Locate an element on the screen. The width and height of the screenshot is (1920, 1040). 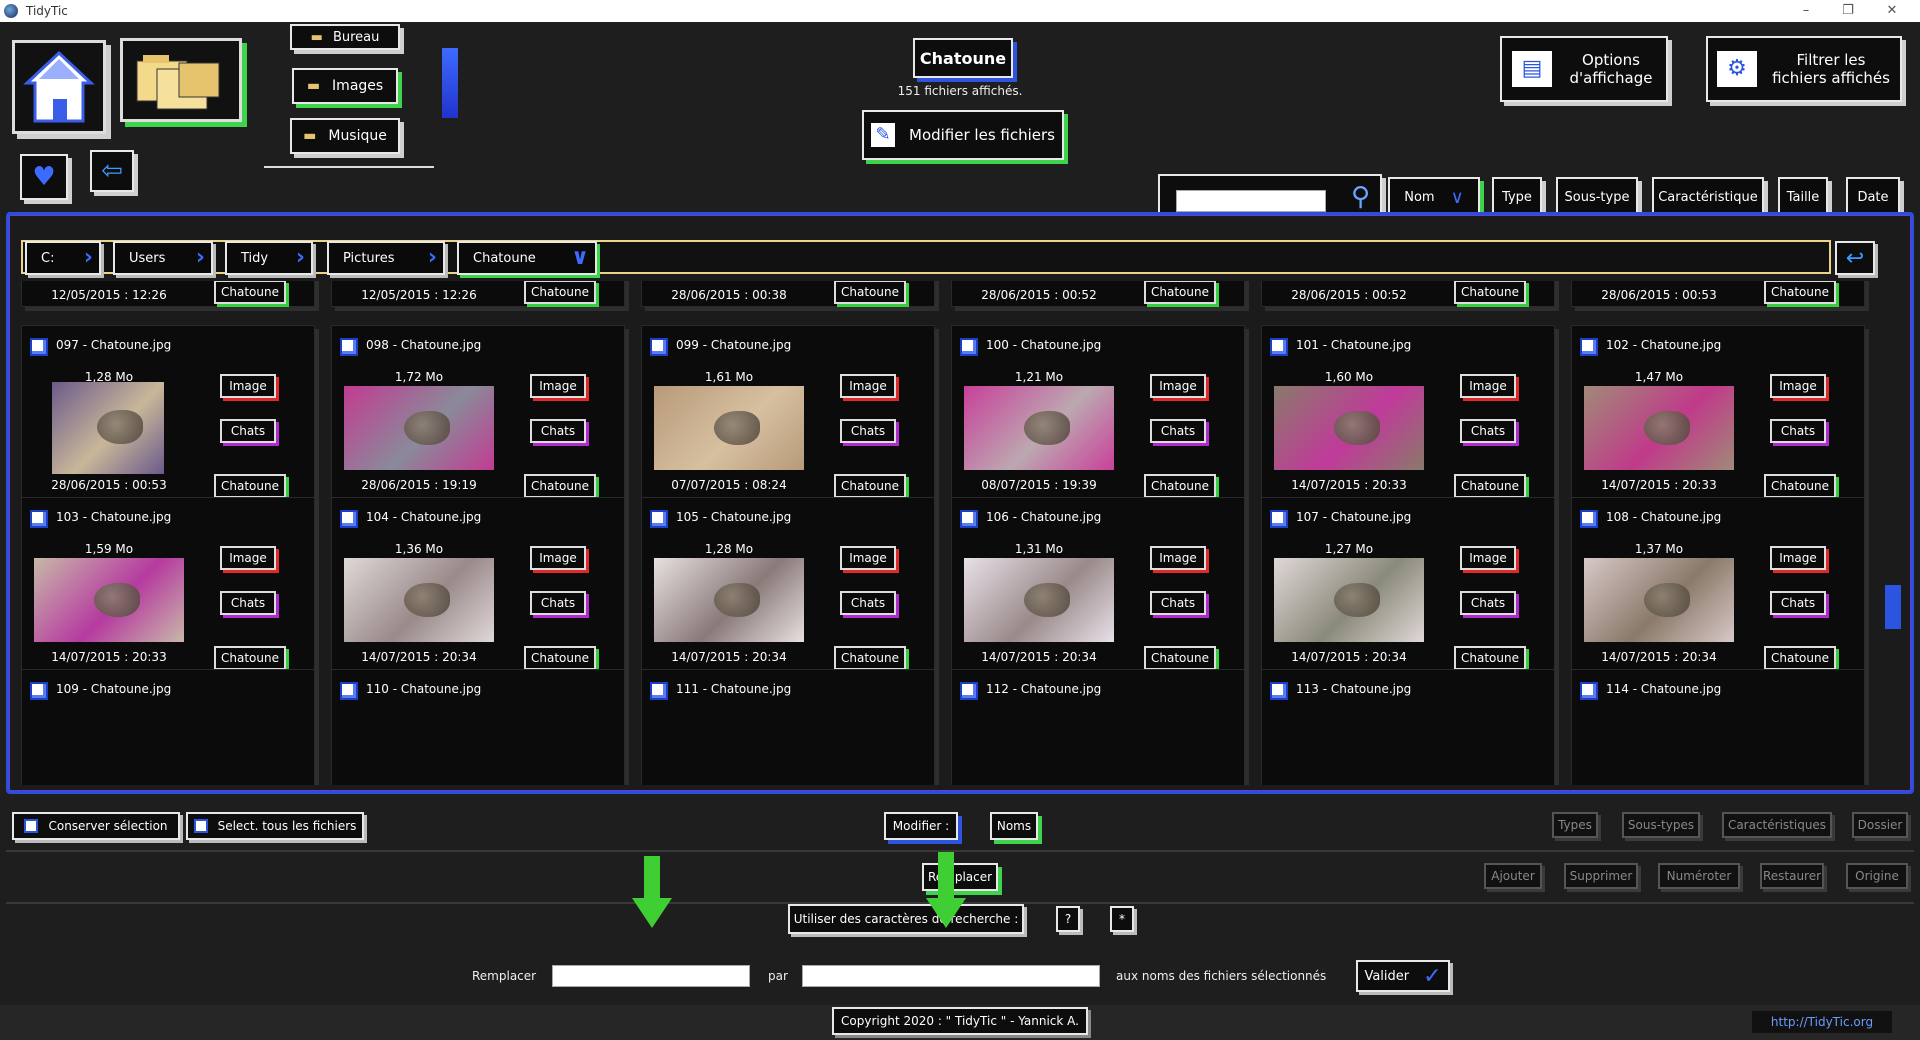
valider-button: Valider ✓ is located at coordinates (1403, 976).